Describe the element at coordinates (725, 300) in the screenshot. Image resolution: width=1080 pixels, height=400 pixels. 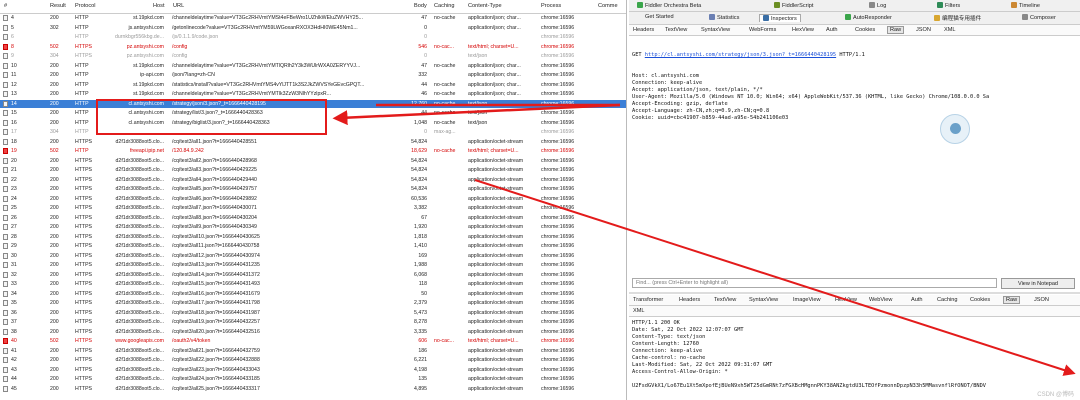
I see `res-tab-textview: TextView` at that location.